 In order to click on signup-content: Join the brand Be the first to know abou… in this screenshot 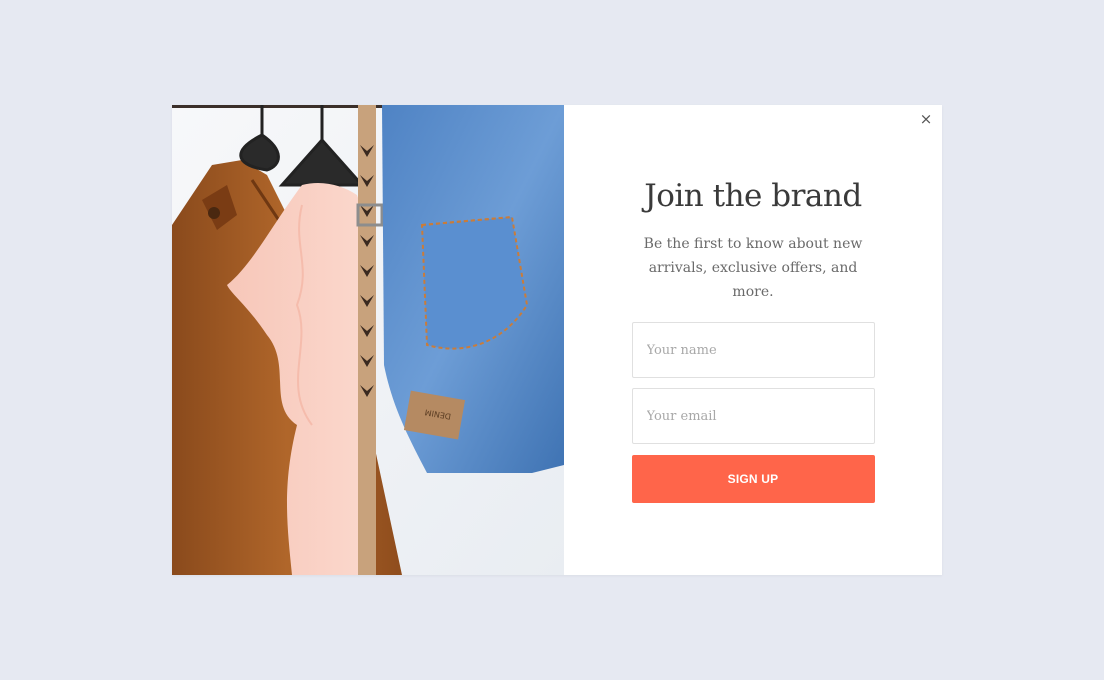, I will do `click(753, 339)`.